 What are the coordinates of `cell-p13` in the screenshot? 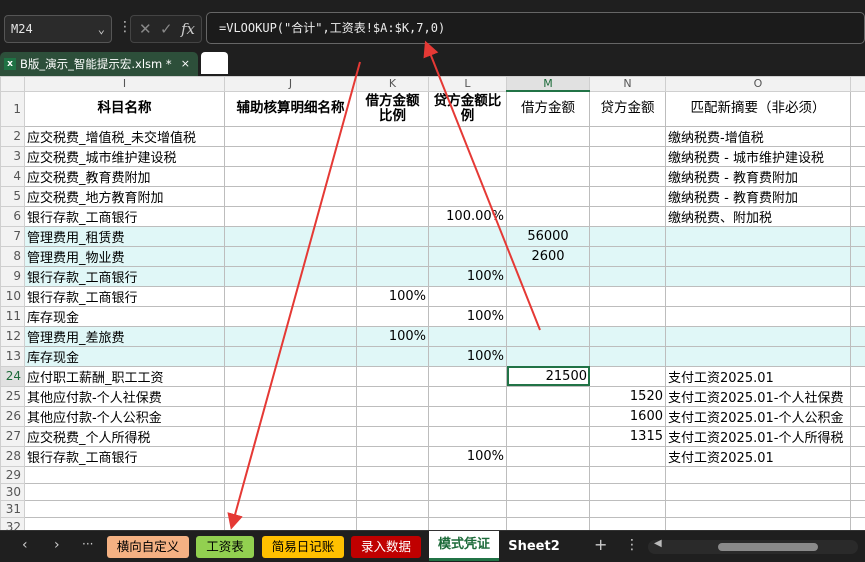 It's located at (857, 356).